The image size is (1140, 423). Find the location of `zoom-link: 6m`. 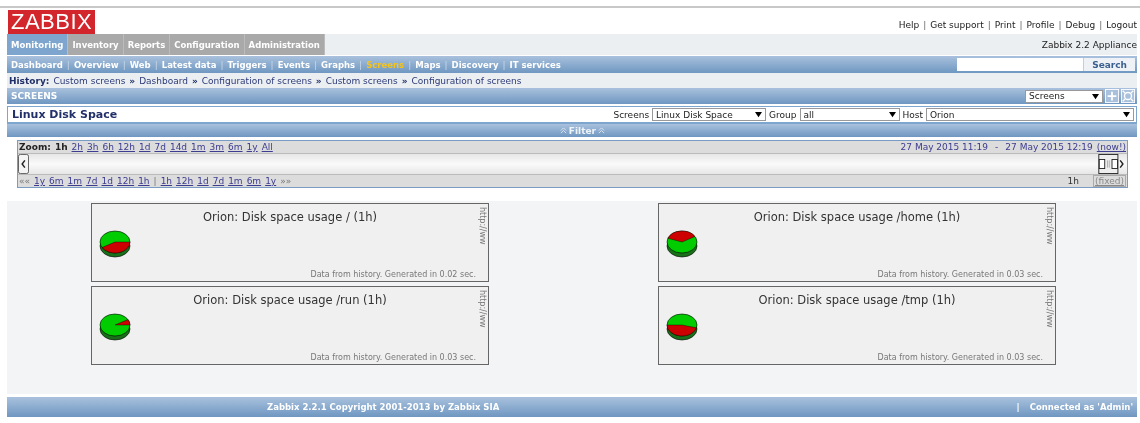

zoom-link: 6m is located at coordinates (235, 147).